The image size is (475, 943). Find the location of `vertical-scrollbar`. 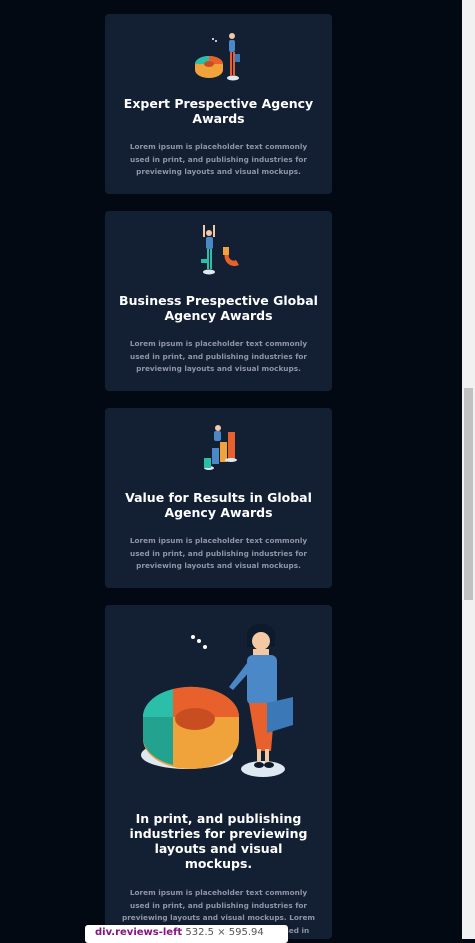

vertical-scrollbar is located at coordinates (468, 469).